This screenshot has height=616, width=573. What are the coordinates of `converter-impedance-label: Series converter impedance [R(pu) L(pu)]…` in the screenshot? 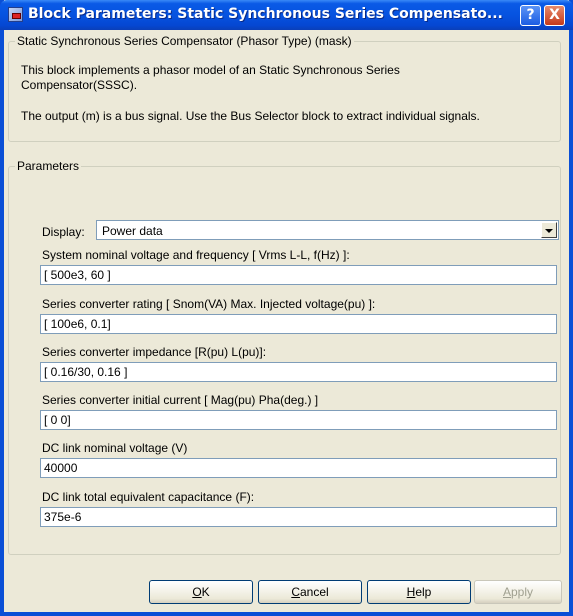 It's located at (154, 352).